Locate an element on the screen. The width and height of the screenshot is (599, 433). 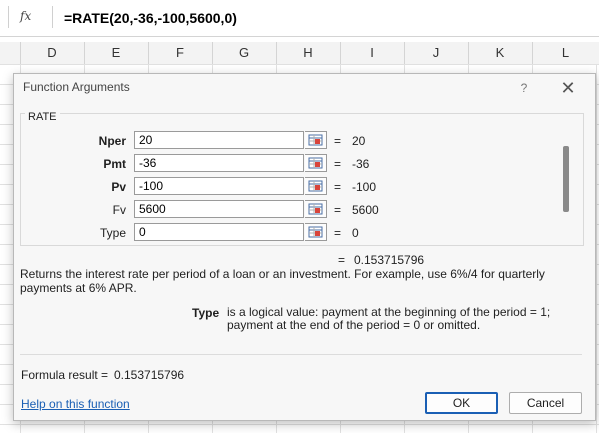
arg-input-pmt is located at coordinates (219, 163).